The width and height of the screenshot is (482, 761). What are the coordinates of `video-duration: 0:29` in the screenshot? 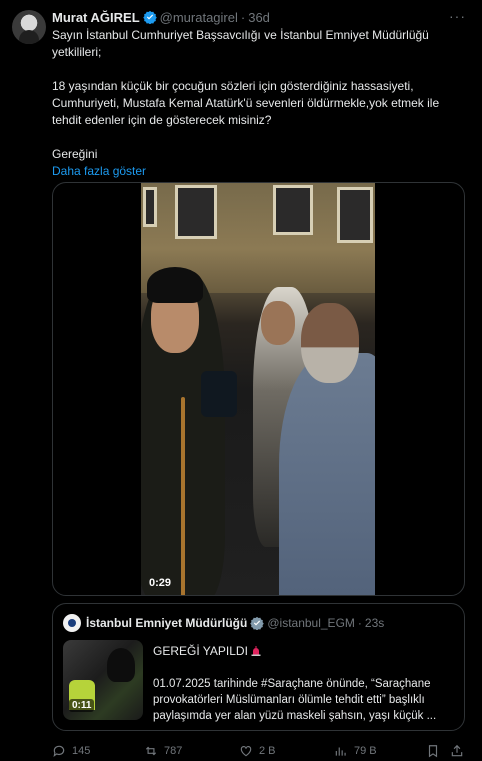 It's located at (160, 583).